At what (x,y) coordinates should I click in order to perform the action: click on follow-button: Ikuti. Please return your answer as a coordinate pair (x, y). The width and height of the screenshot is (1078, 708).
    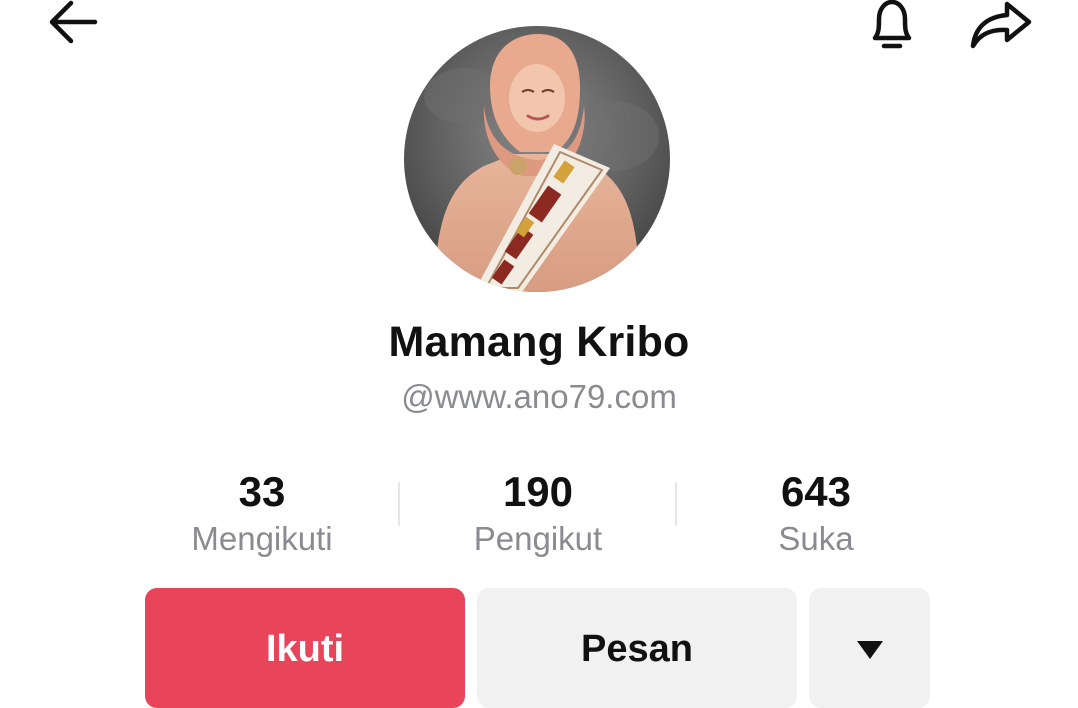
    Looking at the image, I should click on (305, 648).